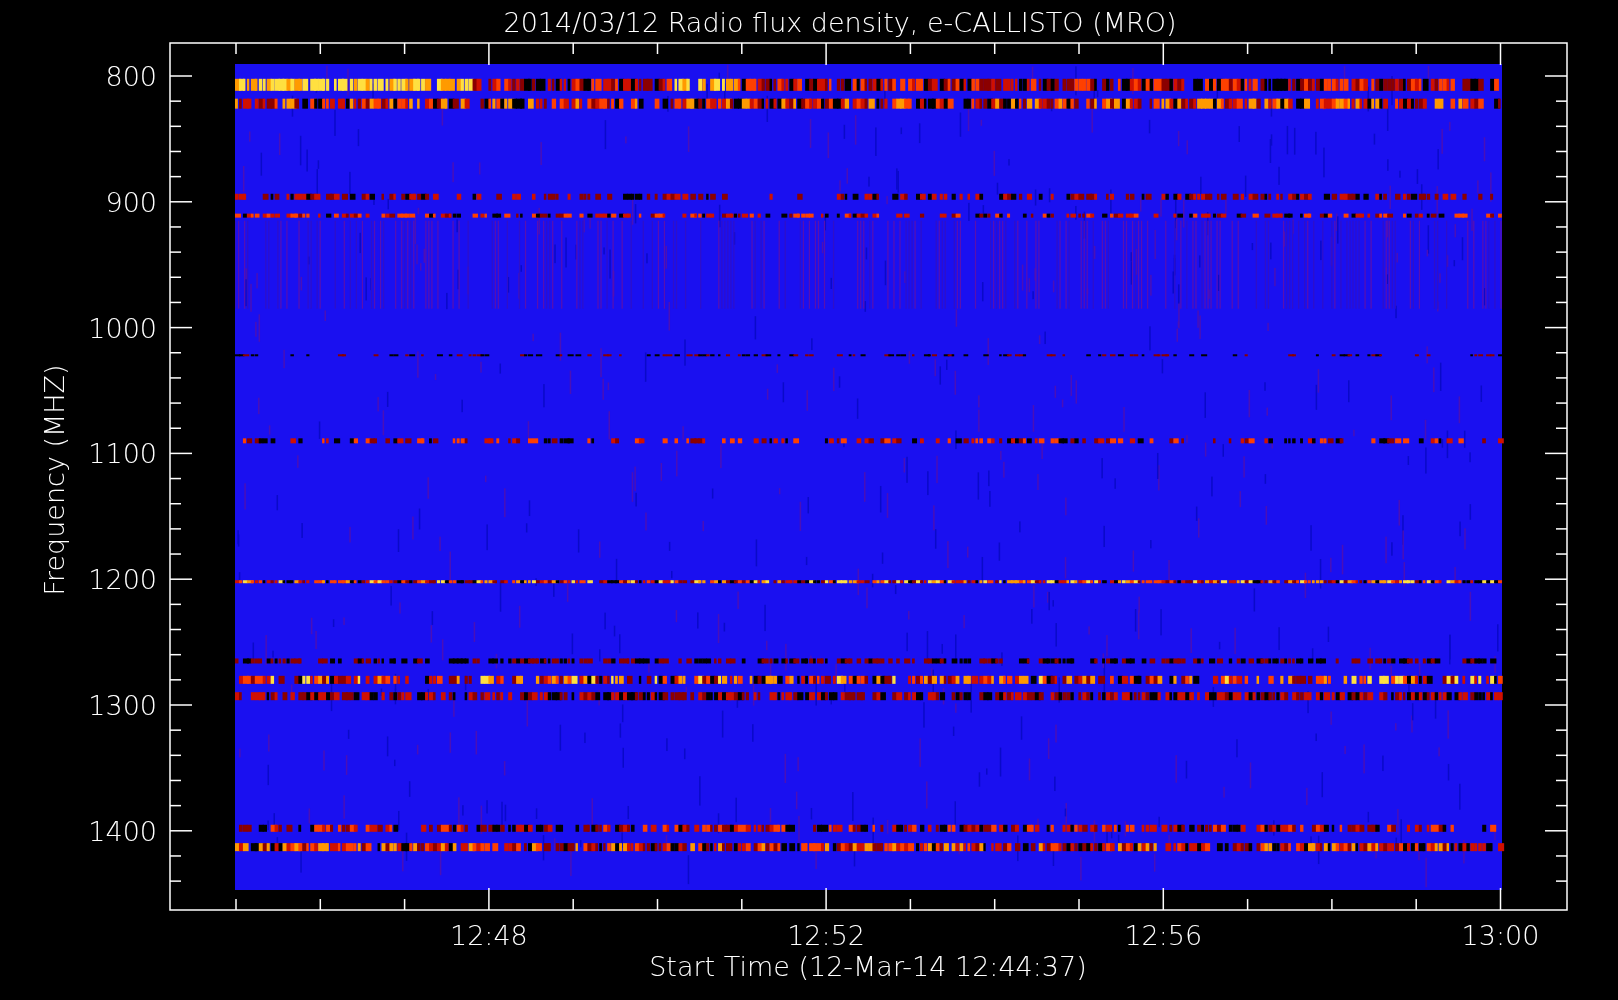 The image size is (1618, 1000). I want to click on x-tick-label: 13:00, so click(1500, 935).